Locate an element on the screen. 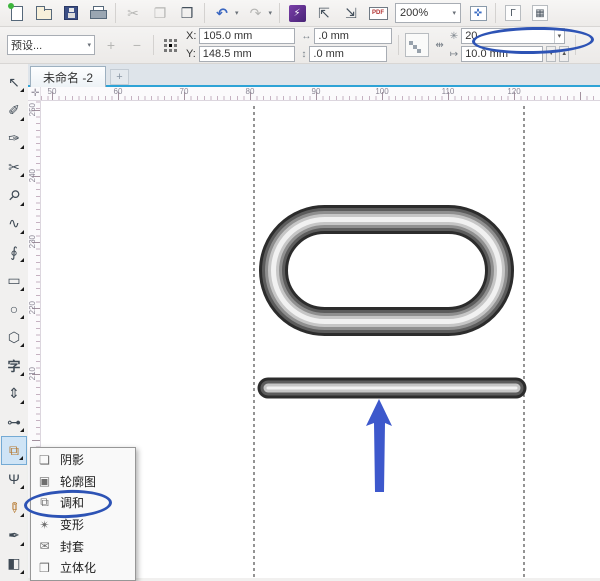 This screenshot has height=581, width=600. freehand-smooth-tool: ✑ is located at coordinates (14, 139).